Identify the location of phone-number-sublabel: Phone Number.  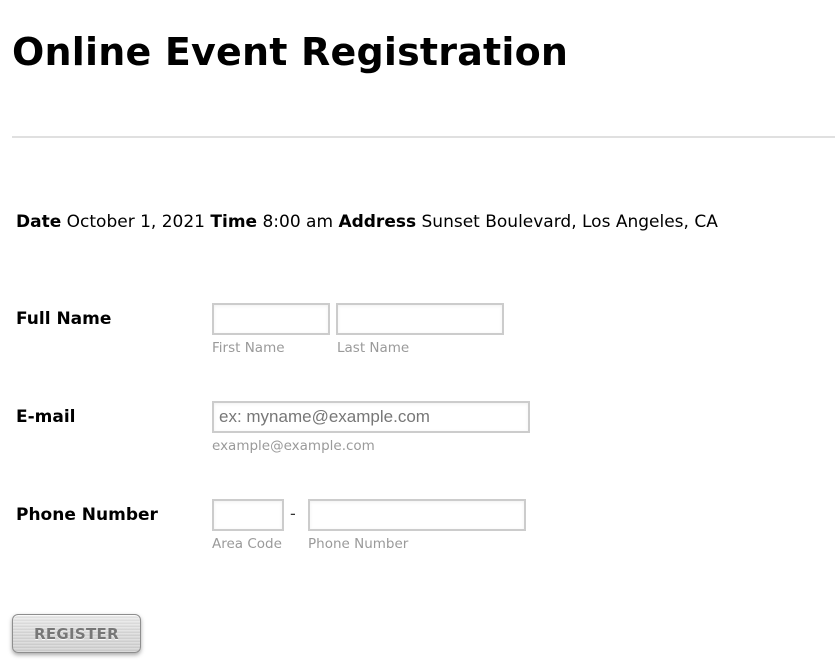
(358, 544).